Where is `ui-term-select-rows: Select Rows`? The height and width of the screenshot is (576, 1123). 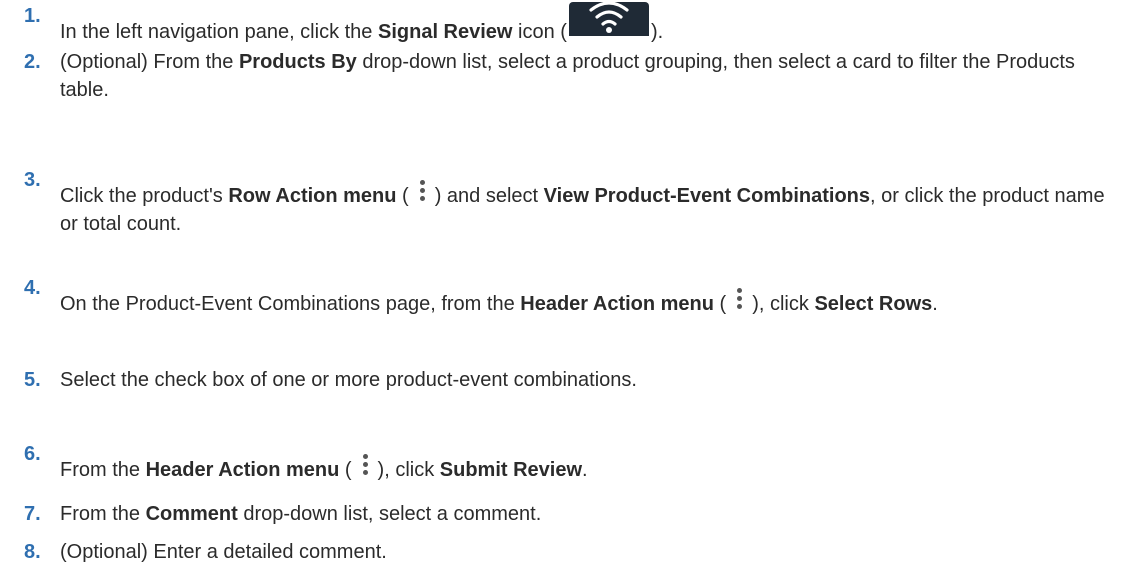
ui-term-select-rows: Select Rows is located at coordinates (873, 304).